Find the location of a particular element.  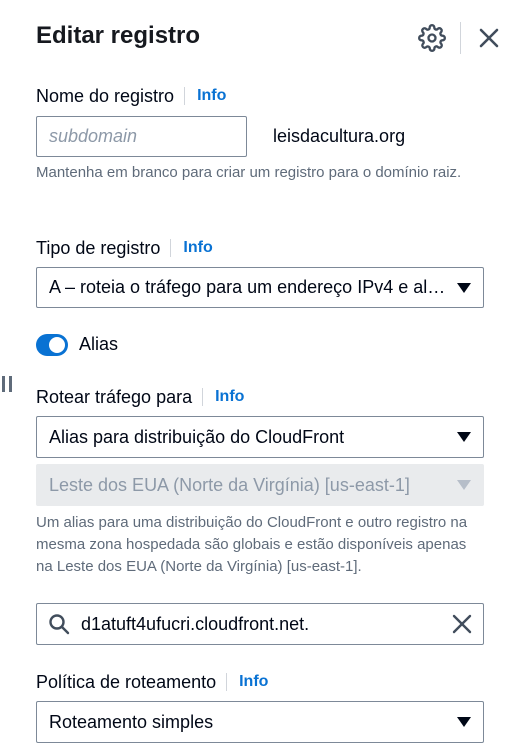

distribution-search-input: d1atuft4ufucri.cloudfront.net. is located at coordinates (260, 624).